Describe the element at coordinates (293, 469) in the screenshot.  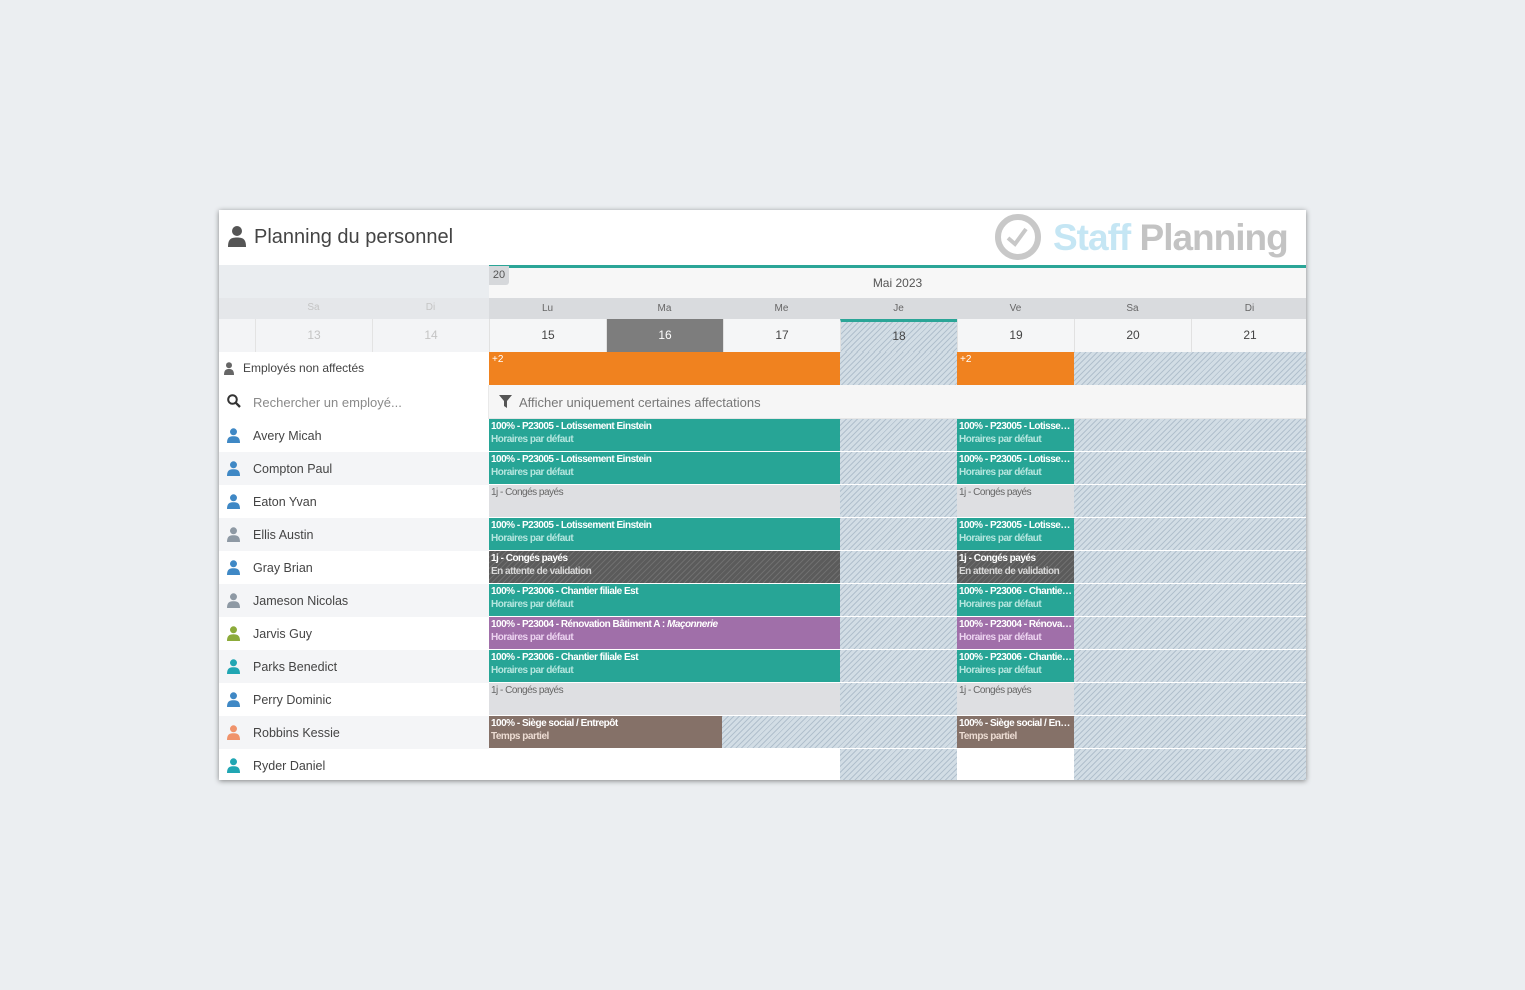
I see `employee-name: Compton Paul` at that location.